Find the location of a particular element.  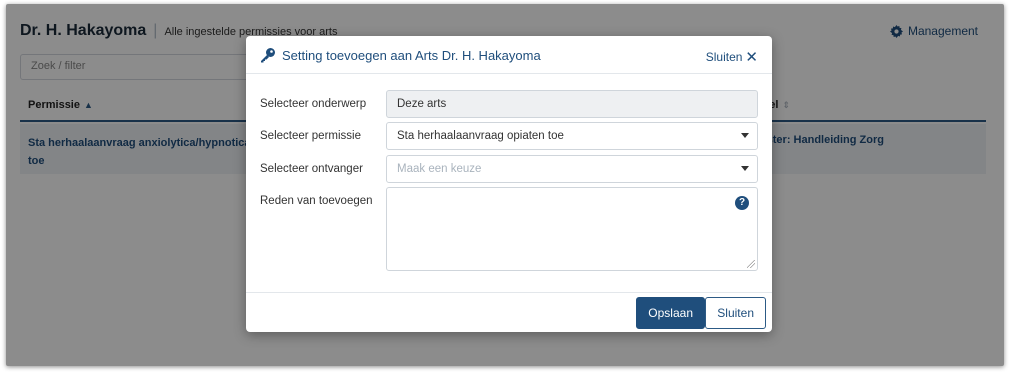

form-row-onderwerp: Selecteer onderwerp Deze arts is located at coordinates (509, 104).